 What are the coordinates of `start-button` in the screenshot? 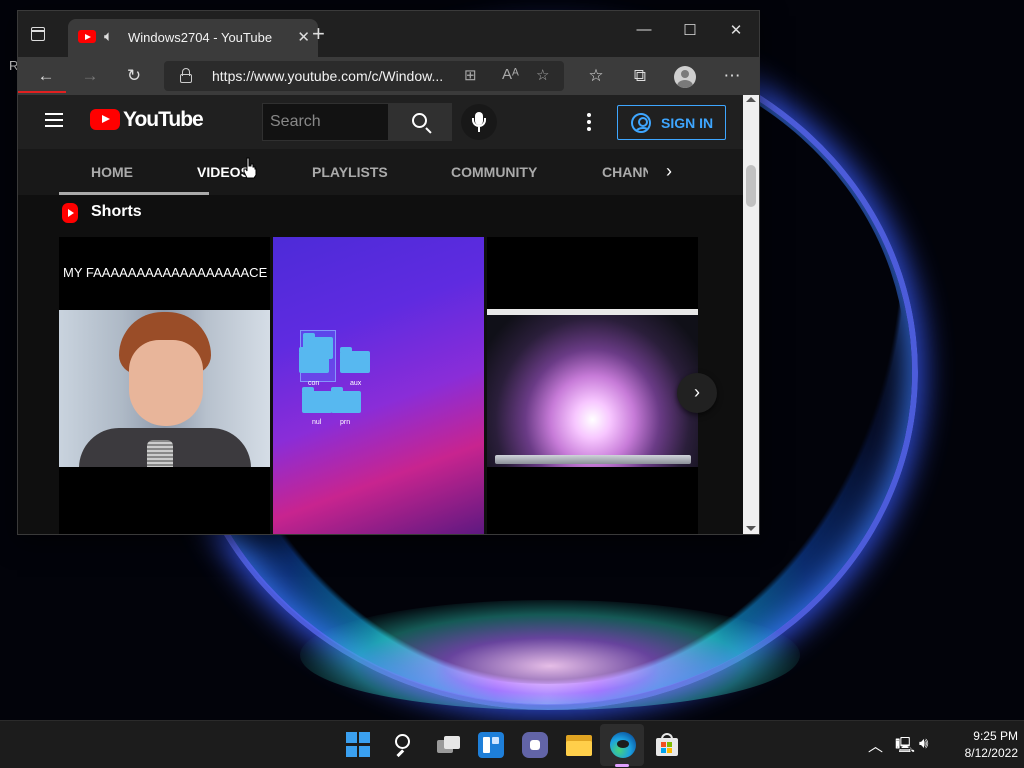 It's located at (359, 745).